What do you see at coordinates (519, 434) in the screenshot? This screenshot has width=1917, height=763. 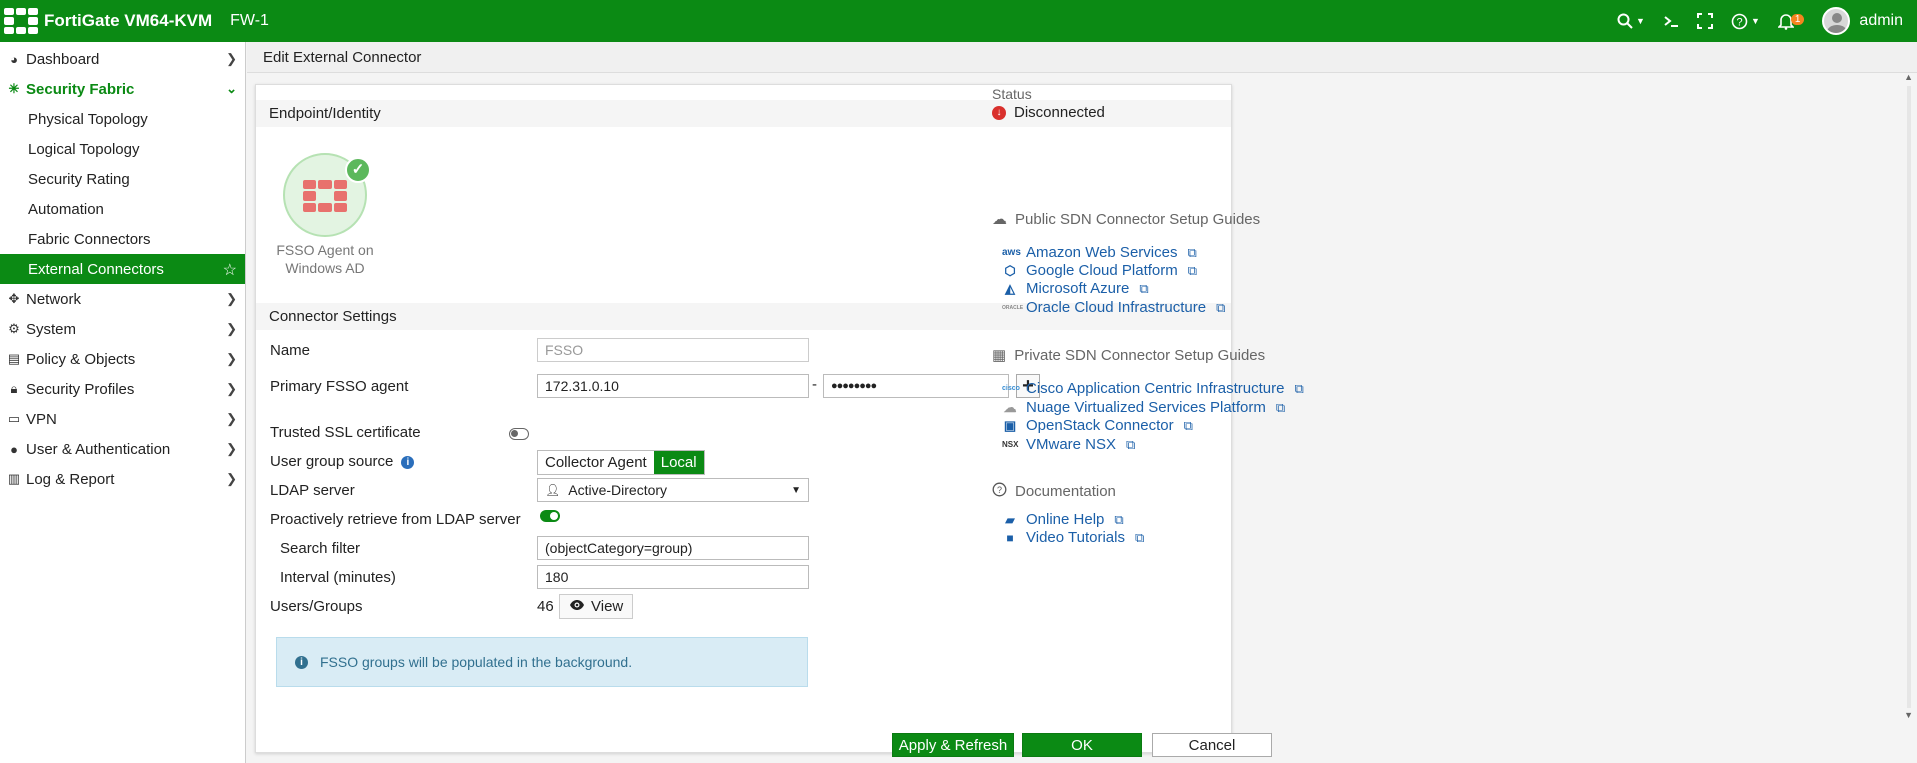 I see `trusted-ssl-toggle` at bounding box center [519, 434].